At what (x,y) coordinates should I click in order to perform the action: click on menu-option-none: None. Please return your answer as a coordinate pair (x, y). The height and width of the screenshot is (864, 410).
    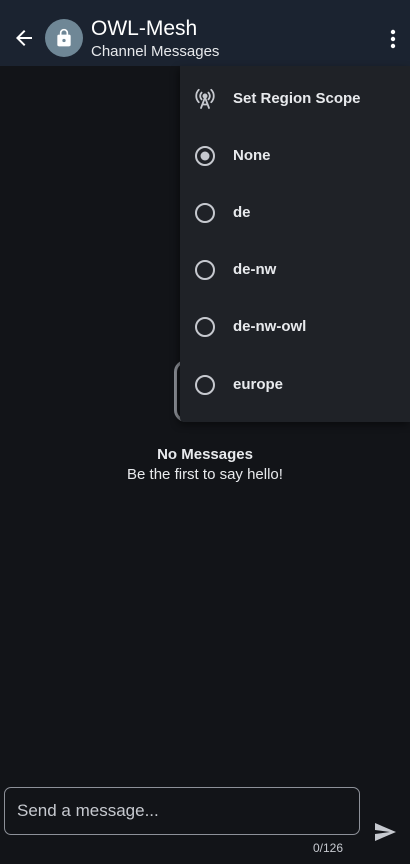
    Looking at the image, I should click on (295, 155).